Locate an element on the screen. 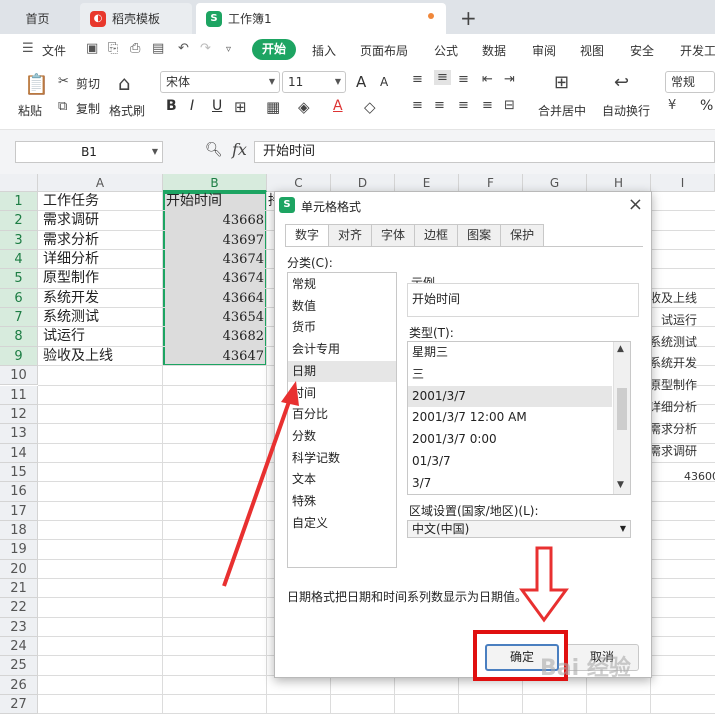 The width and height of the screenshot is (715, 714). cell-a5: 原型制作 is located at coordinates (71, 278).